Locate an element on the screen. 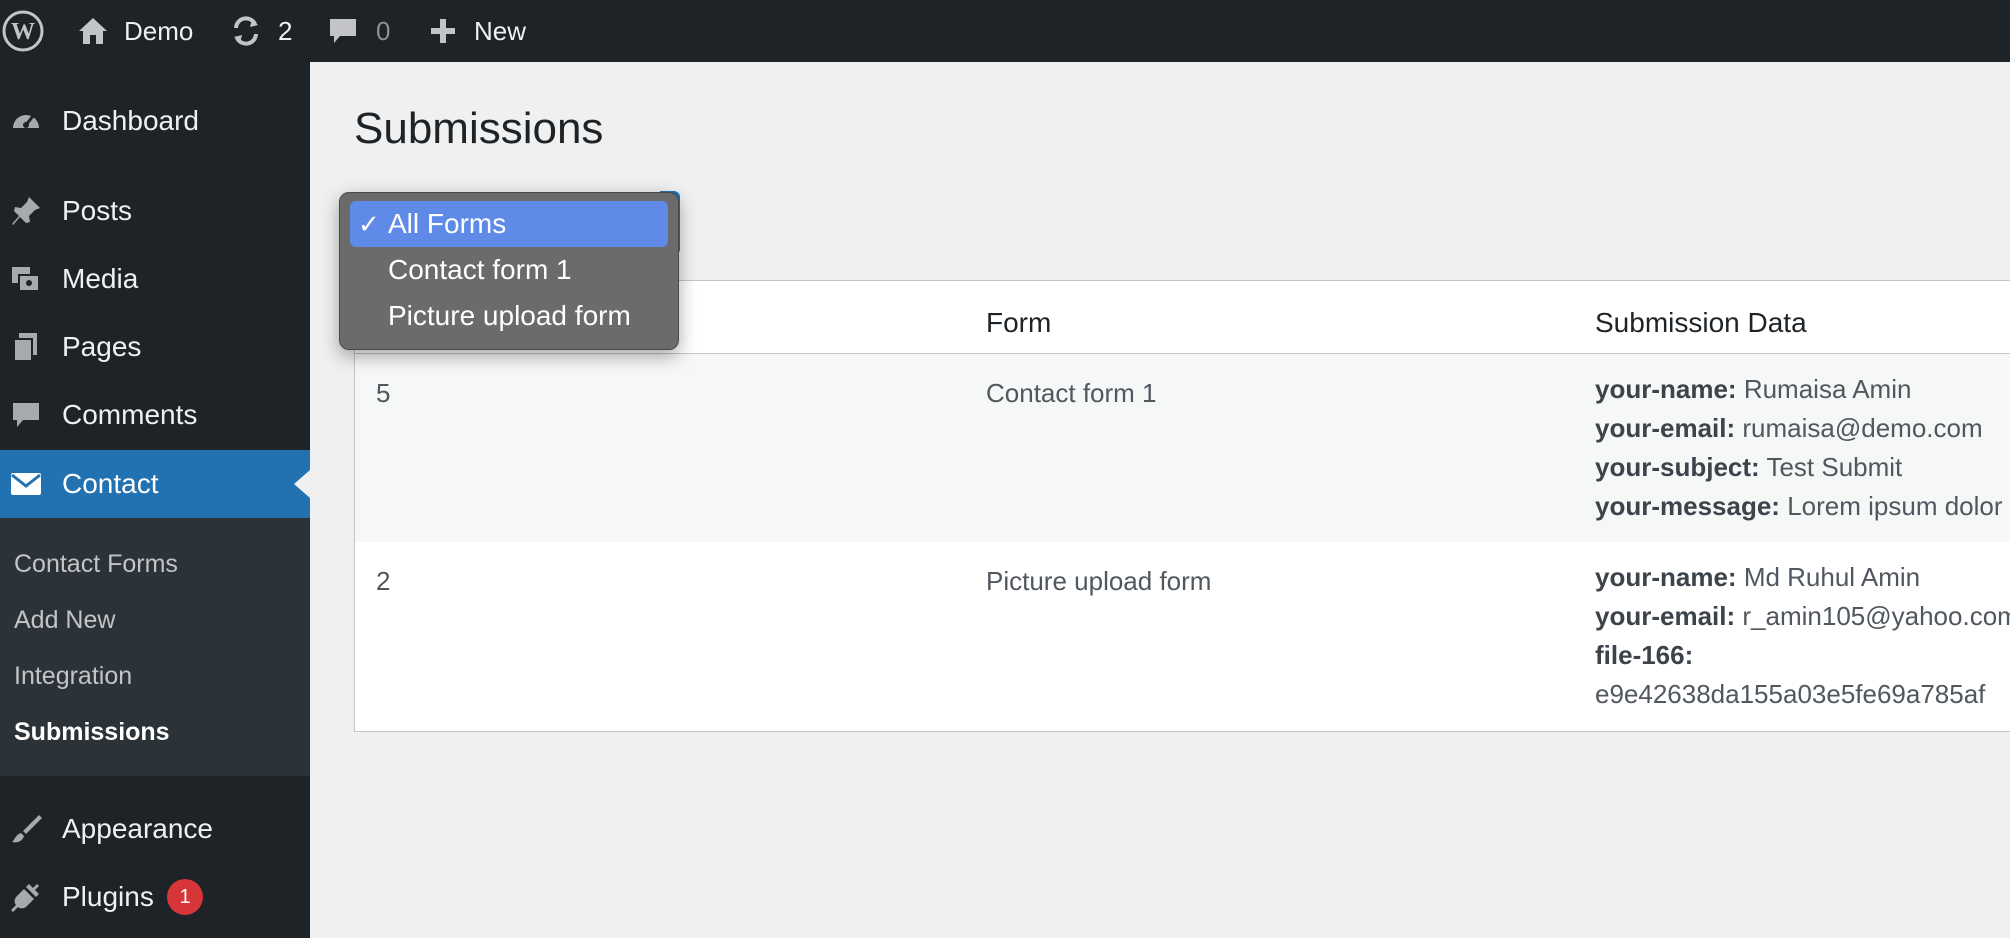 The image size is (2010, 938). site-name-link: Demo is located at coordinates (134, 31).